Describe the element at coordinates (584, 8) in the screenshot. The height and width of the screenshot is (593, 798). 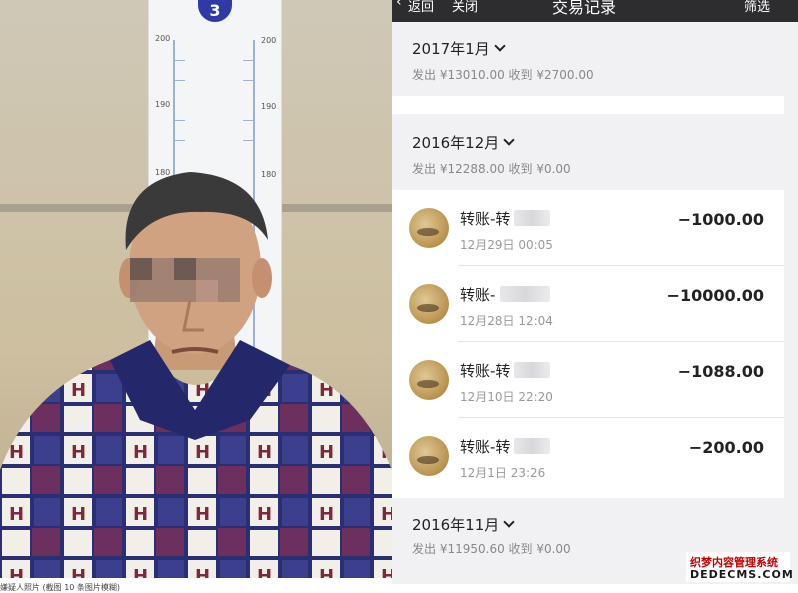
I see `page-title: 交易记录` at that location.